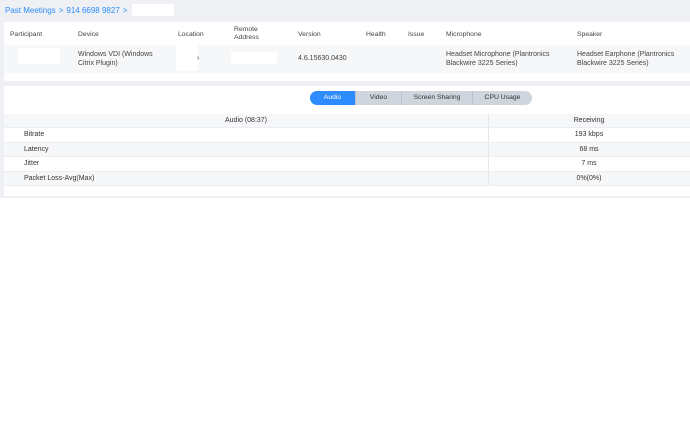  What do you see at coordinates (589, 178) in the screenshot?
I see `metric-value: 0%(0%)` at bounding box center [589, 178].